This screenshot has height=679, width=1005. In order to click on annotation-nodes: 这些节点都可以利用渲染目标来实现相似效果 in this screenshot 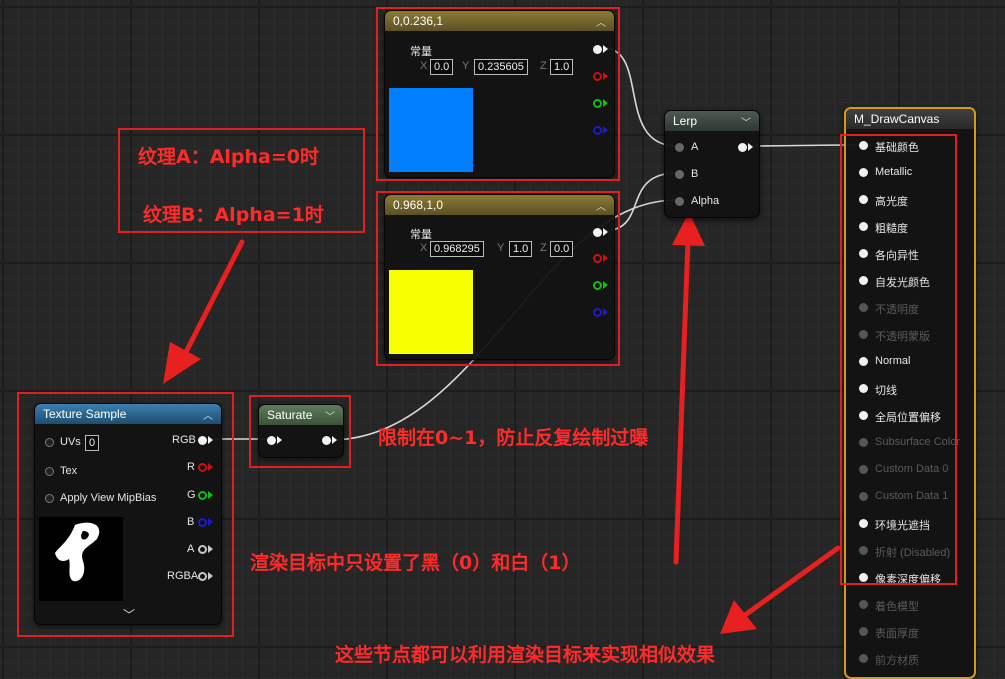, I will do `click(525, 655)`.